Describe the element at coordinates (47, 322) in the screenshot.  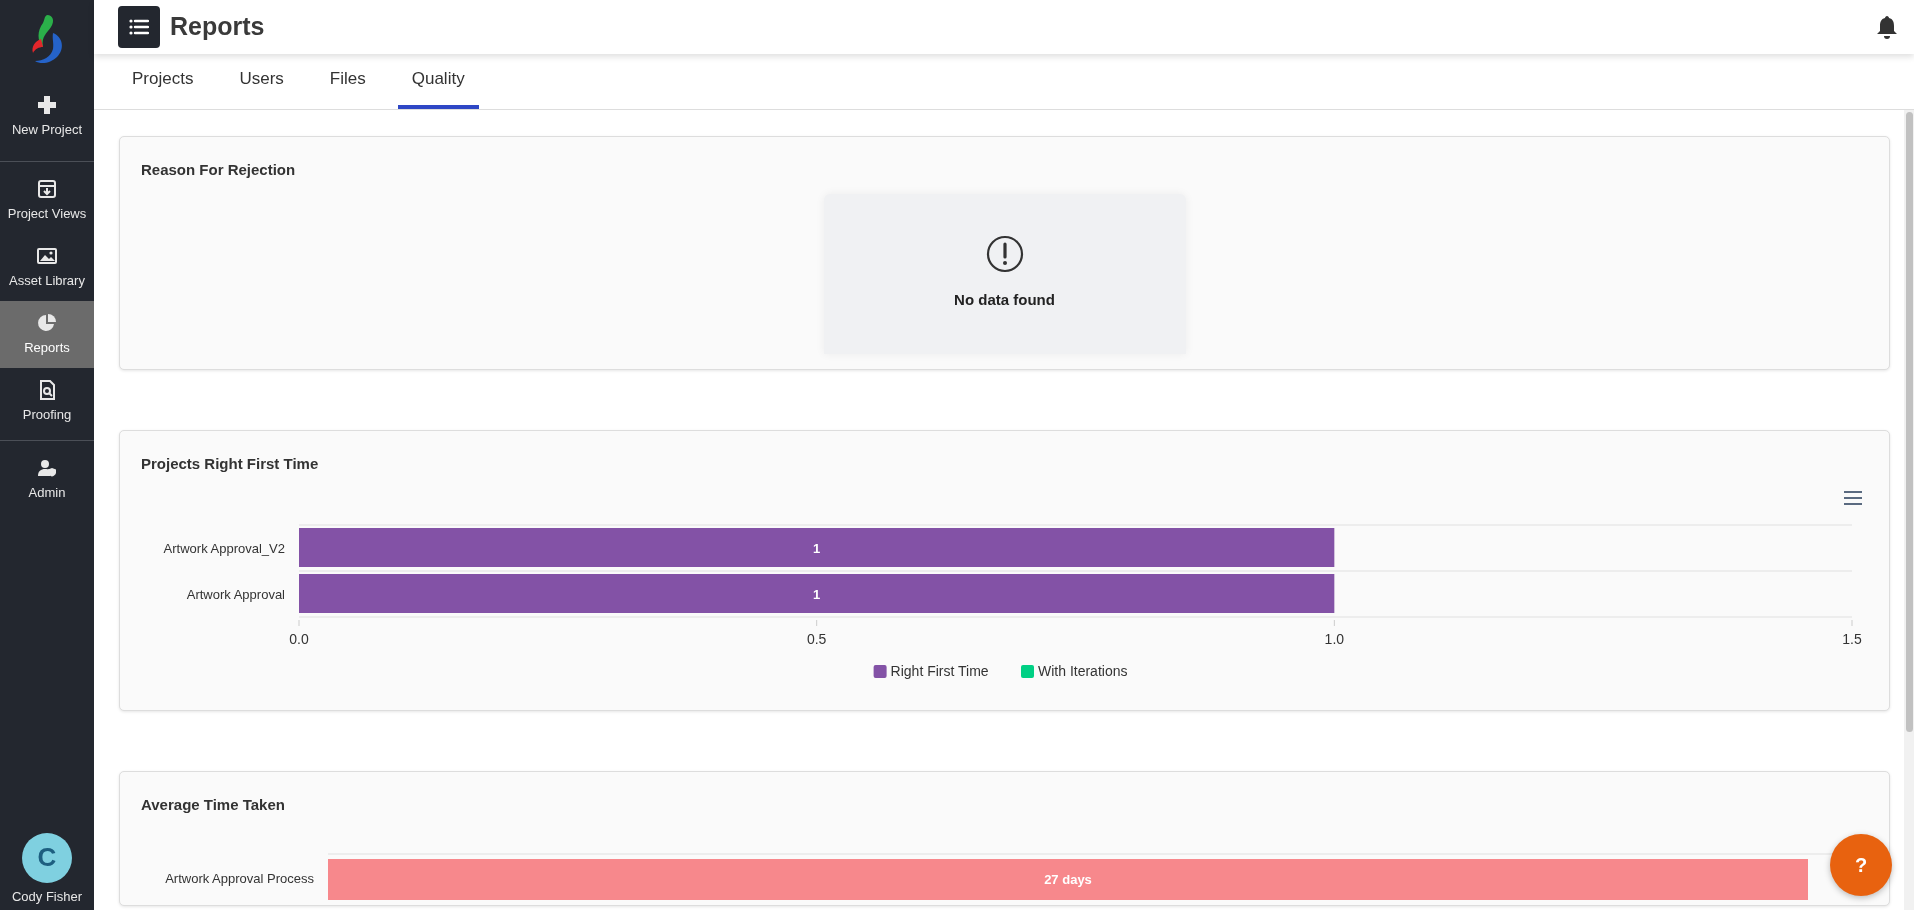
I see `pie-chart-icon` at that location.